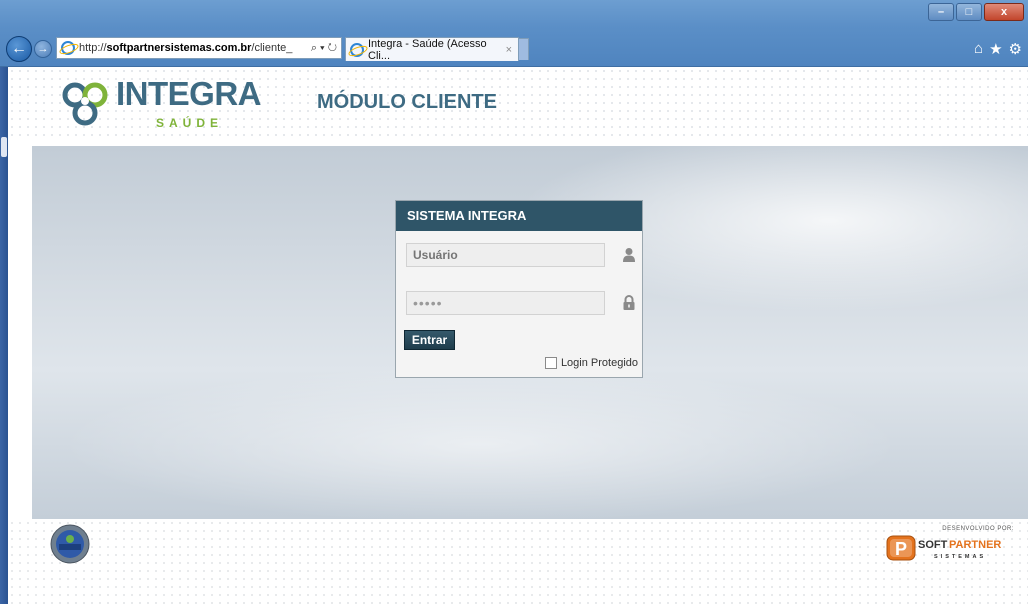 This screenshot has height=604, width=1028. What do you see at coordinates (629, 255) in the screenshot?
I see `user-icon` at bounding box center [629, 255].